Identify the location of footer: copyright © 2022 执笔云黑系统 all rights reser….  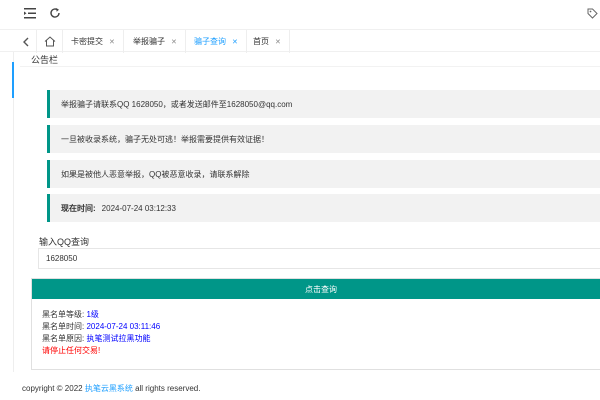
(111, 388).